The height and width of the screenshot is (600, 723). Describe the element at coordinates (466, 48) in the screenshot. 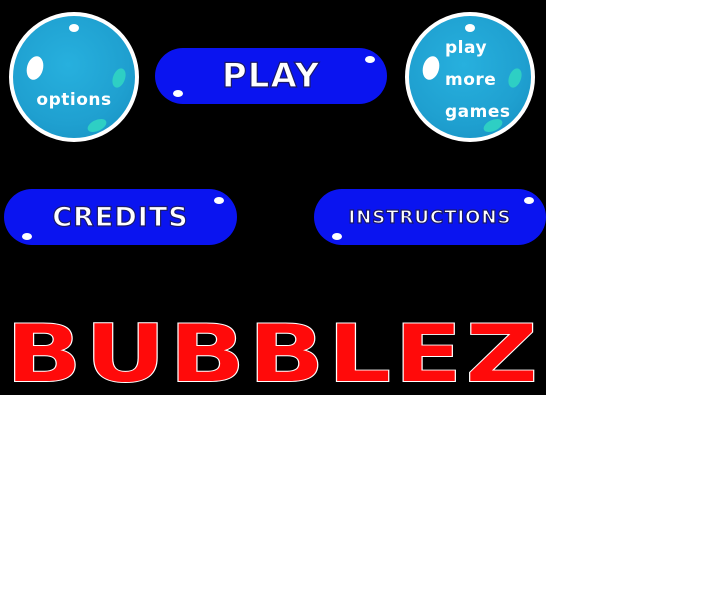

I see `more-games-label-line1: play` at that location.